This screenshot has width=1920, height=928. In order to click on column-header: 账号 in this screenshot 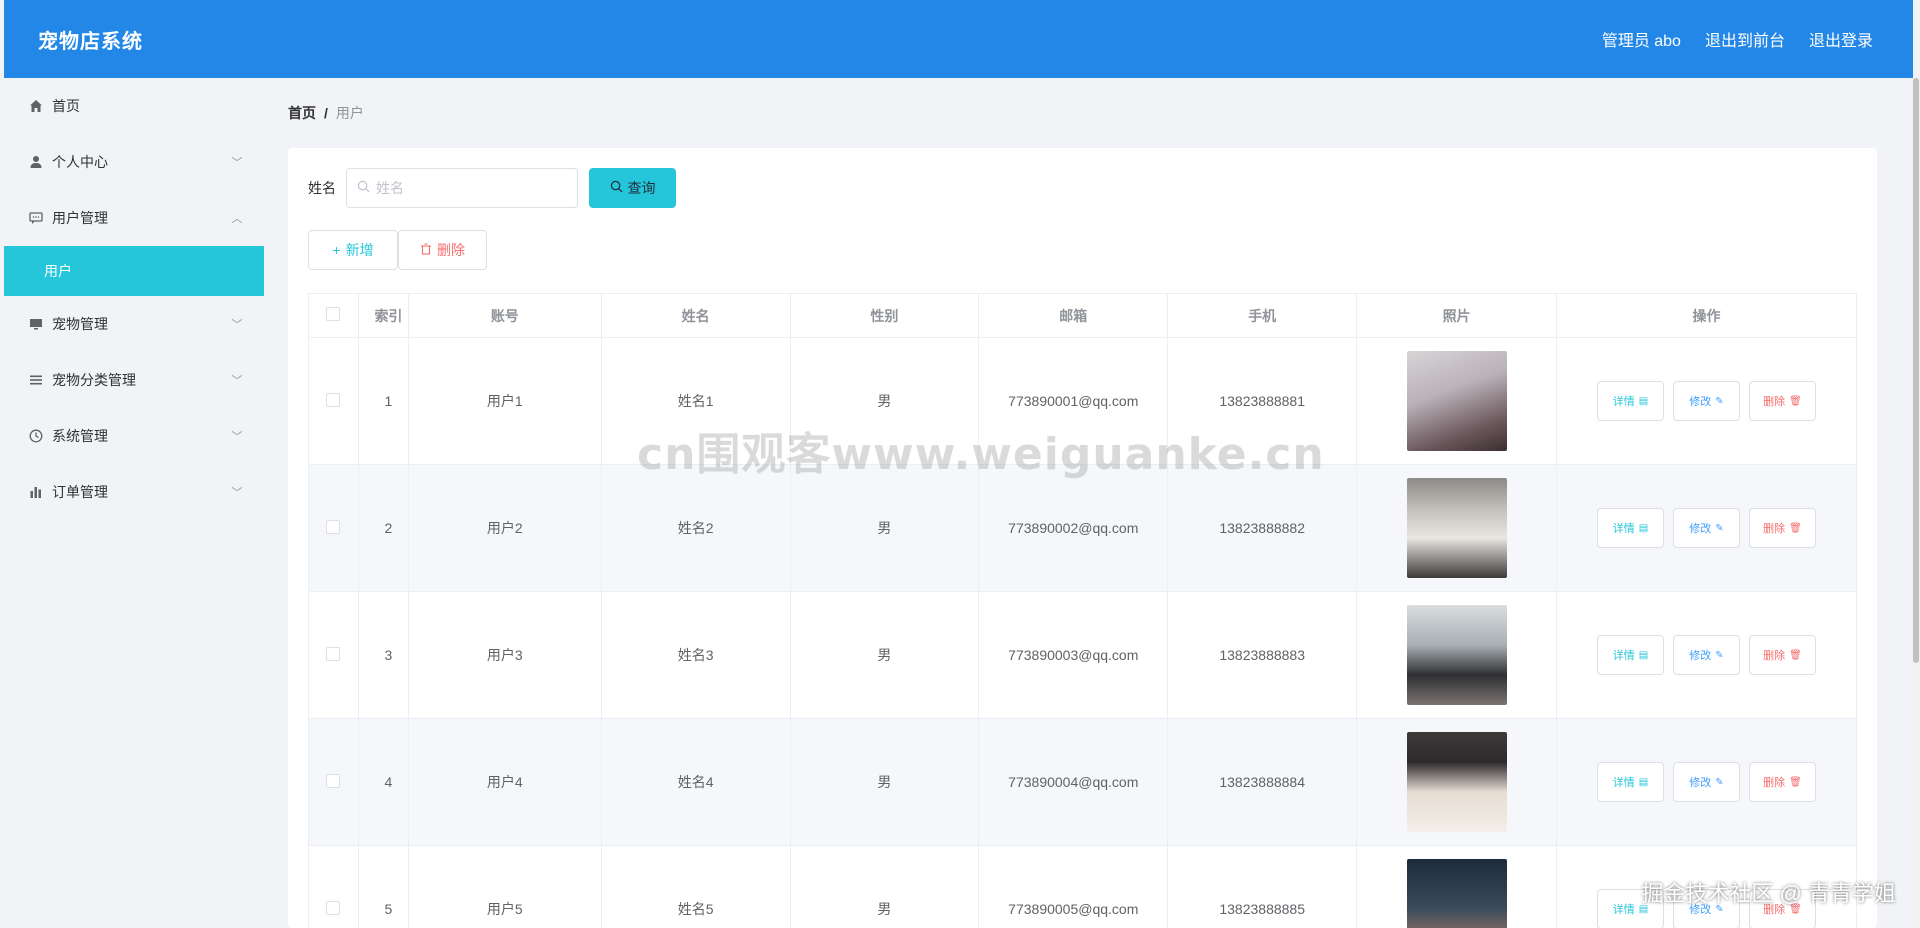, I will do `click(504, 315)`.